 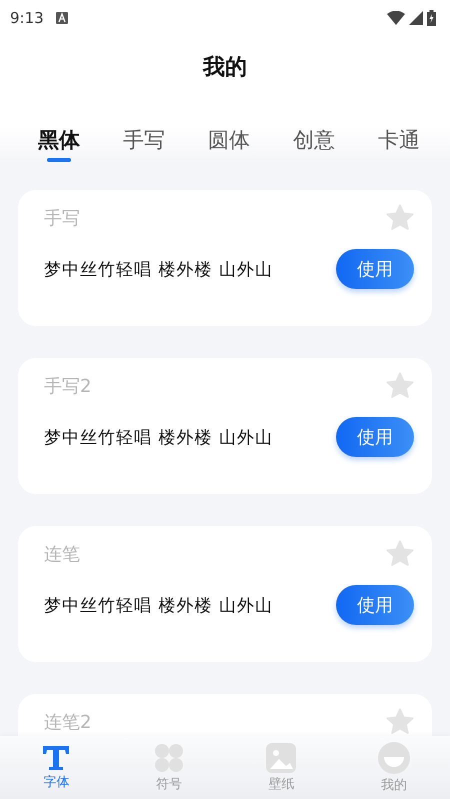 I want to click on category-tab: 卡通, so click(x=399, y=145).